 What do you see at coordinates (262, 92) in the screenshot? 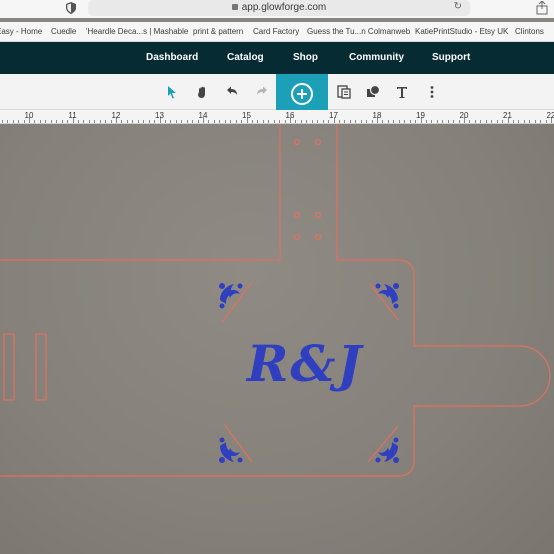
I see `redo-icon` at bounding box center [262, 92].